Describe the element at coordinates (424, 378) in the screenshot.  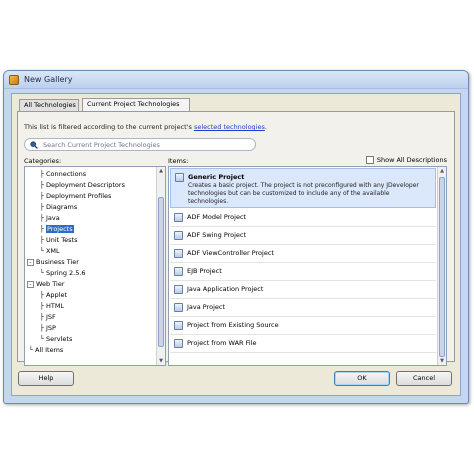
I see `cancel-button: Cancel` at that location.